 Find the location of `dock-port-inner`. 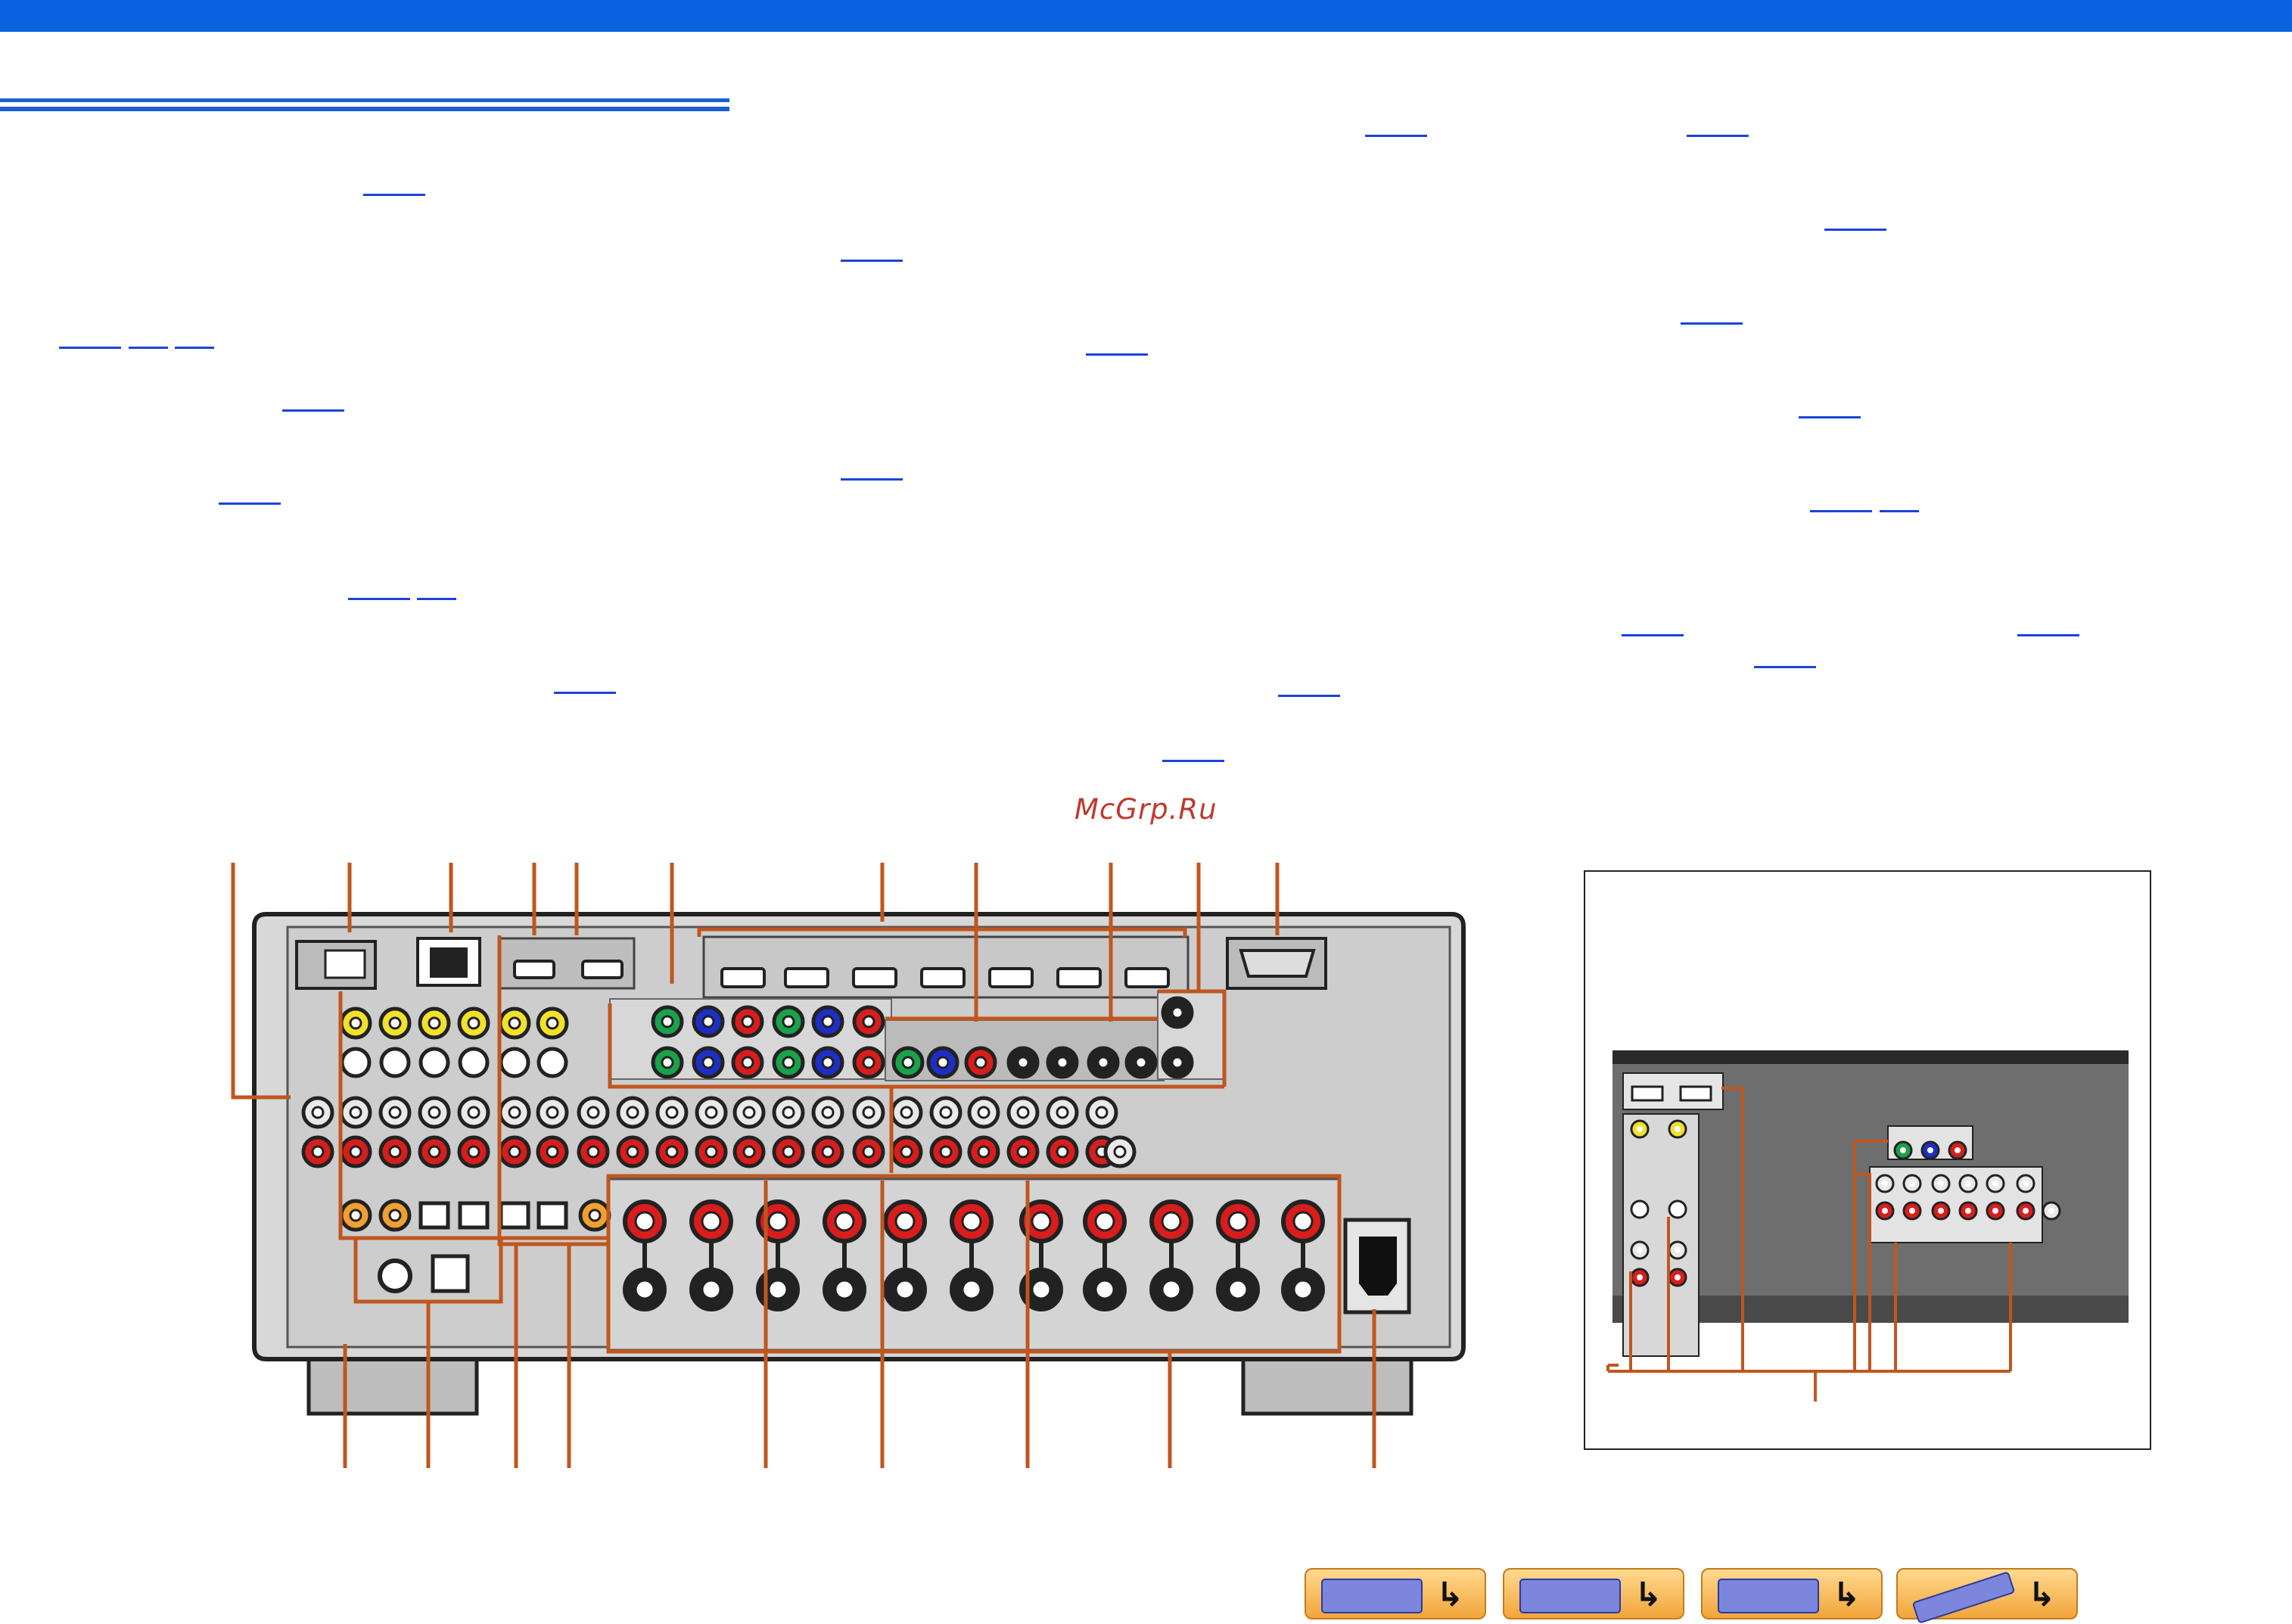

dock-port-inner is located at coordinates (345, 964).